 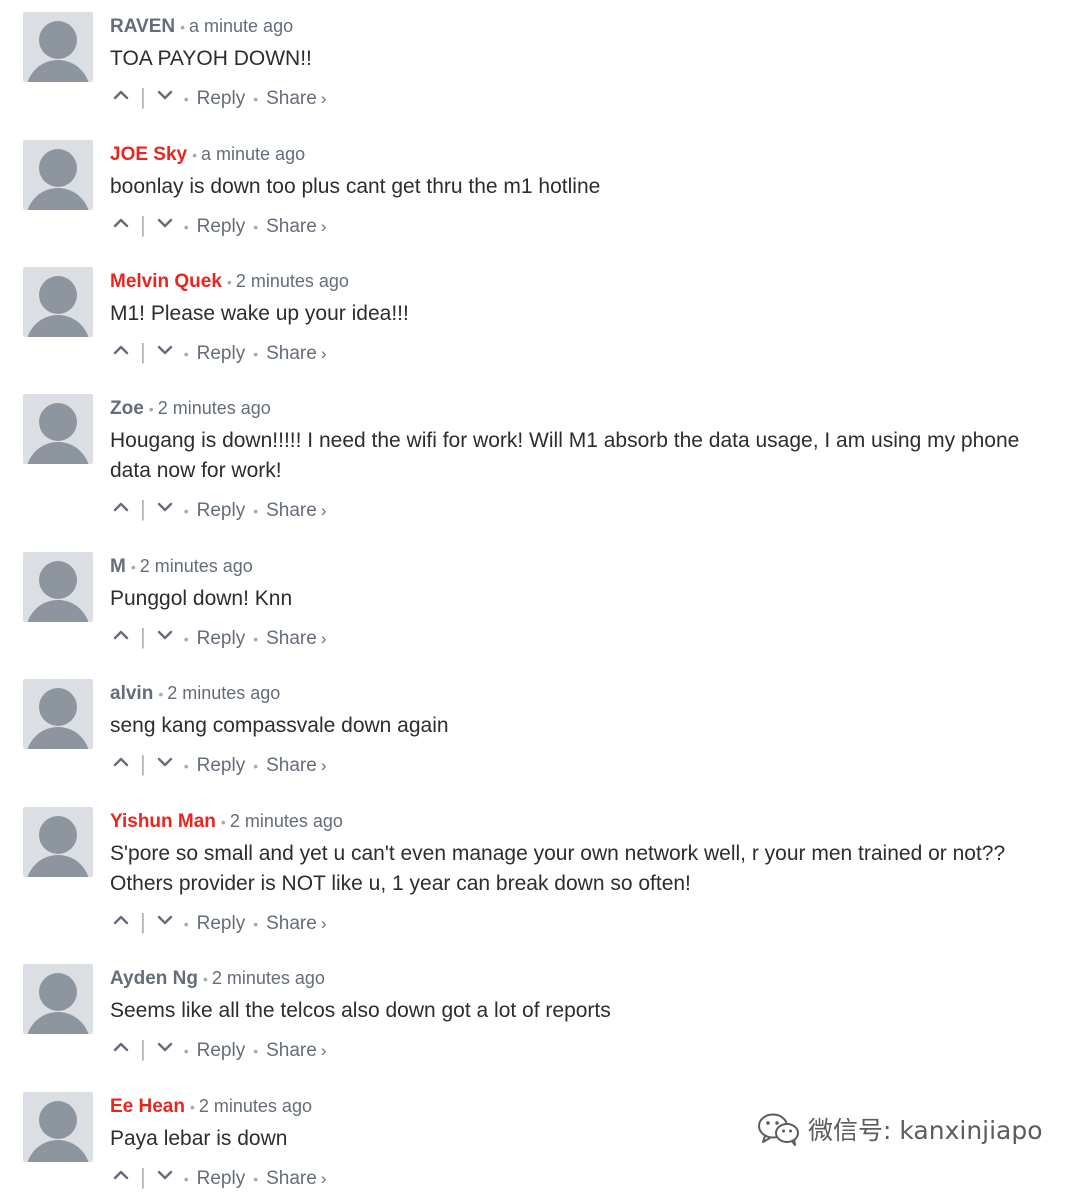 I want to click on comment-text-line: Punggol down! Knn, so click(x=201, y=598).